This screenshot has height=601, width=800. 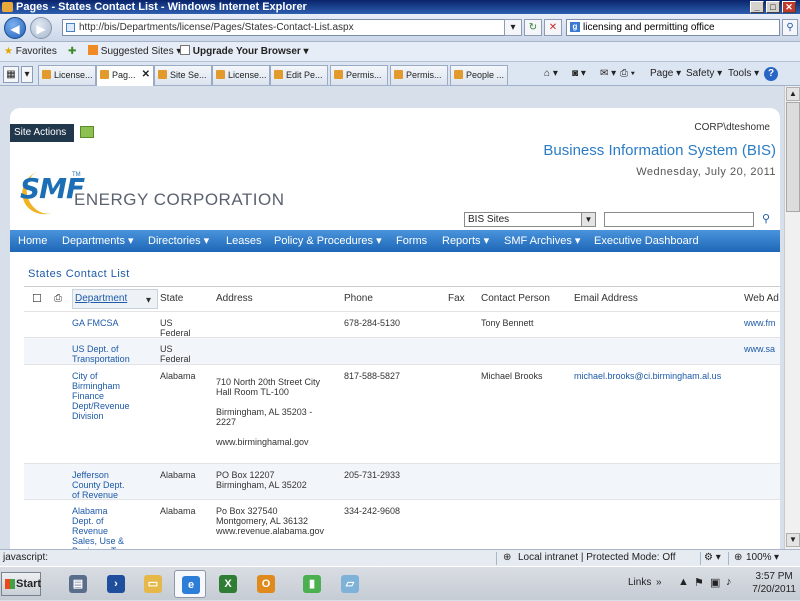 What do you see at coordinates (771, 74) in the screenshot?
I see `help-icon: ?` at bounding box center [771, 74].